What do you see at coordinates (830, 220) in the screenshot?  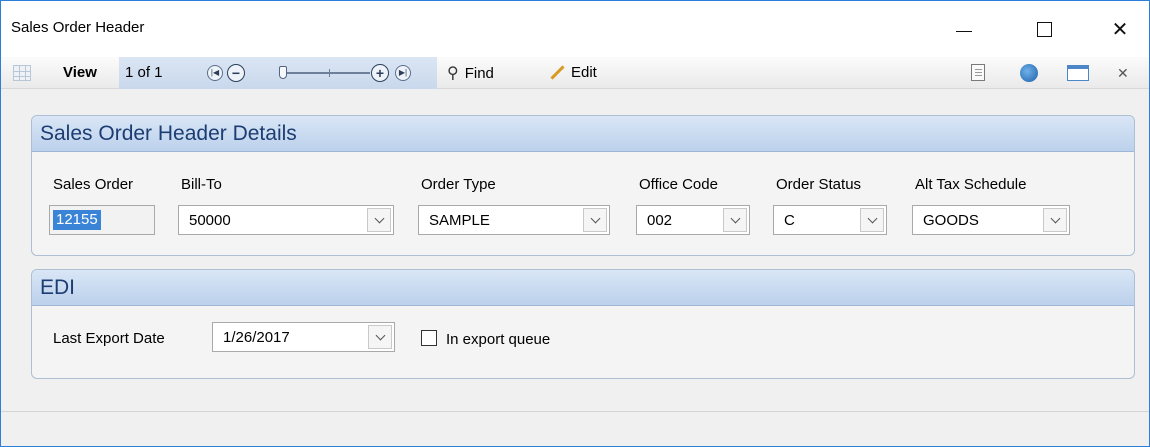 I see `order-status-dropdown: C` at bounding box center [830, 220].